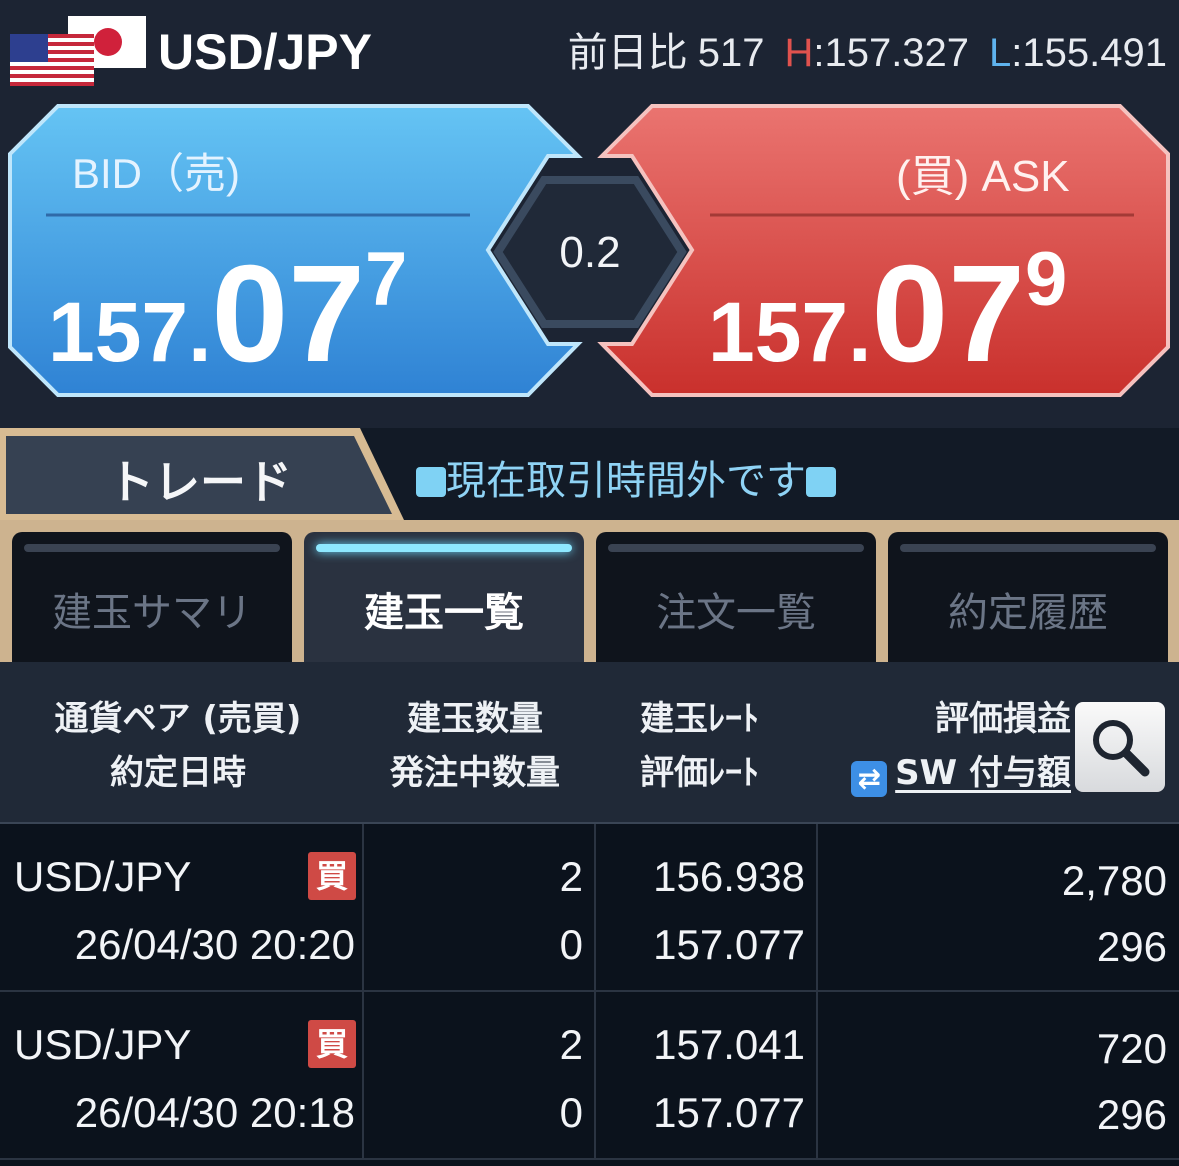  I want to click on column-header-quantity: 建玉数量 発注中数量, so click(475, 746).